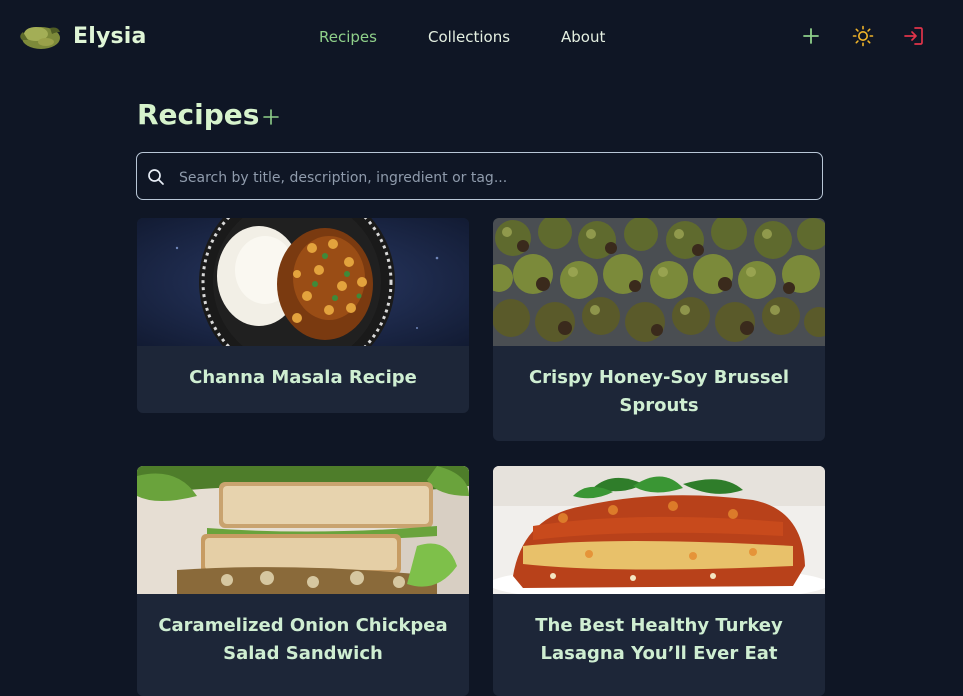  I want to click on recipe-card: Crispy Honey-Soy Brussel Sprouts, so click(659, 329).